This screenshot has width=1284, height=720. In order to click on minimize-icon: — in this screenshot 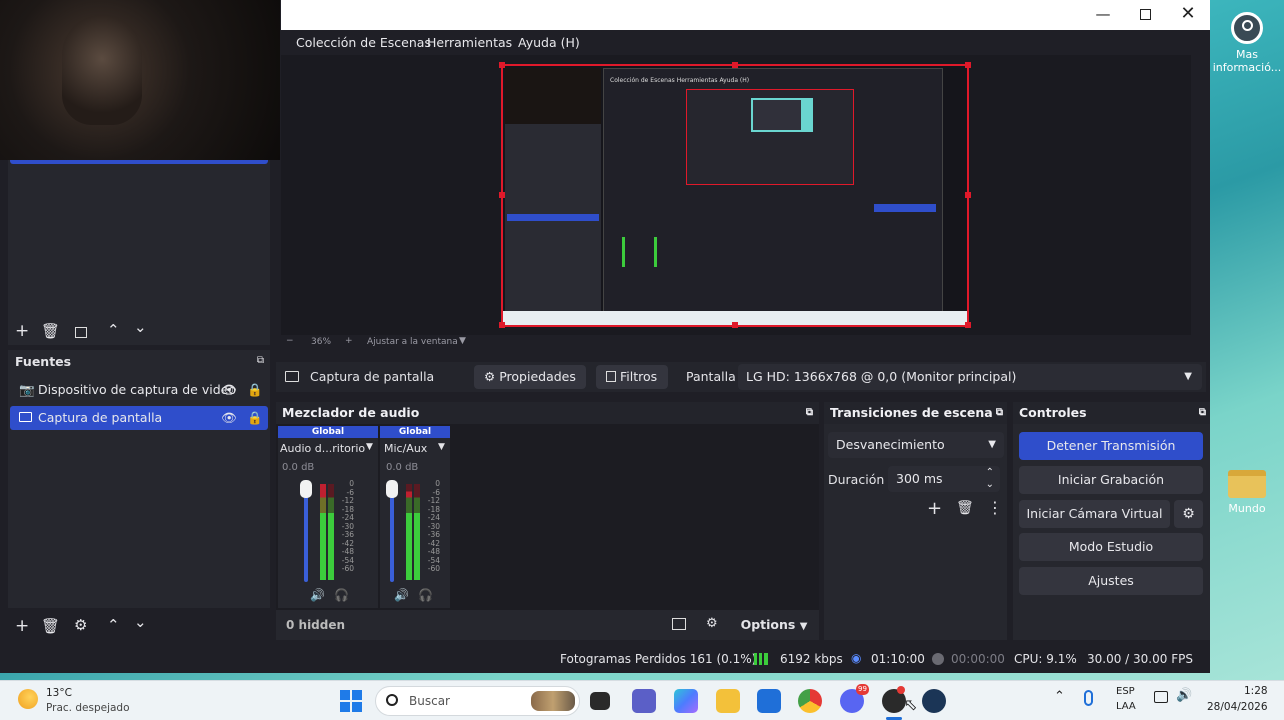, I will do `click(1103, 15)`.